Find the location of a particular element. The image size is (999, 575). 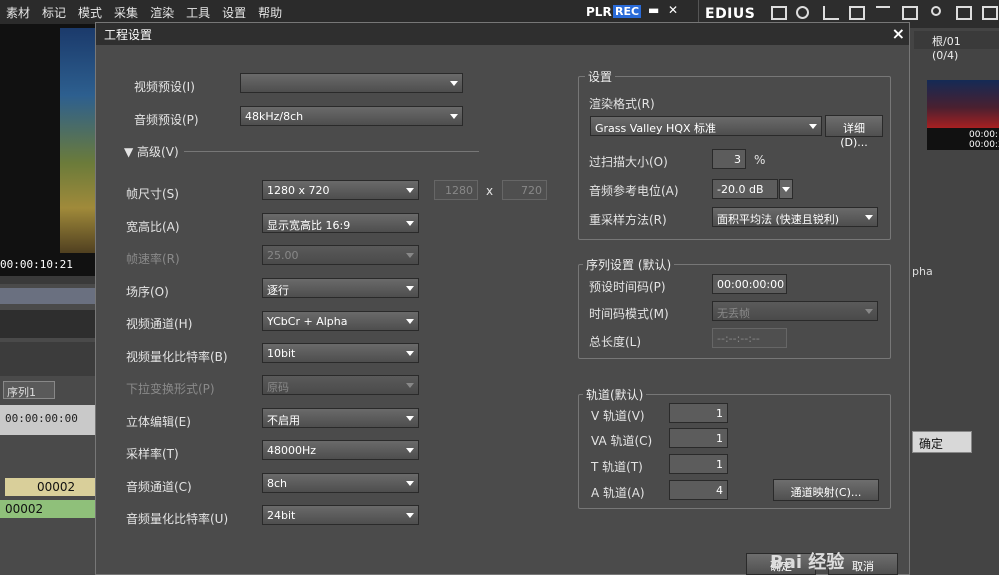

player-recorder-toggle: PLR REC ▬ ✕ is located at coordinates (639, 12).